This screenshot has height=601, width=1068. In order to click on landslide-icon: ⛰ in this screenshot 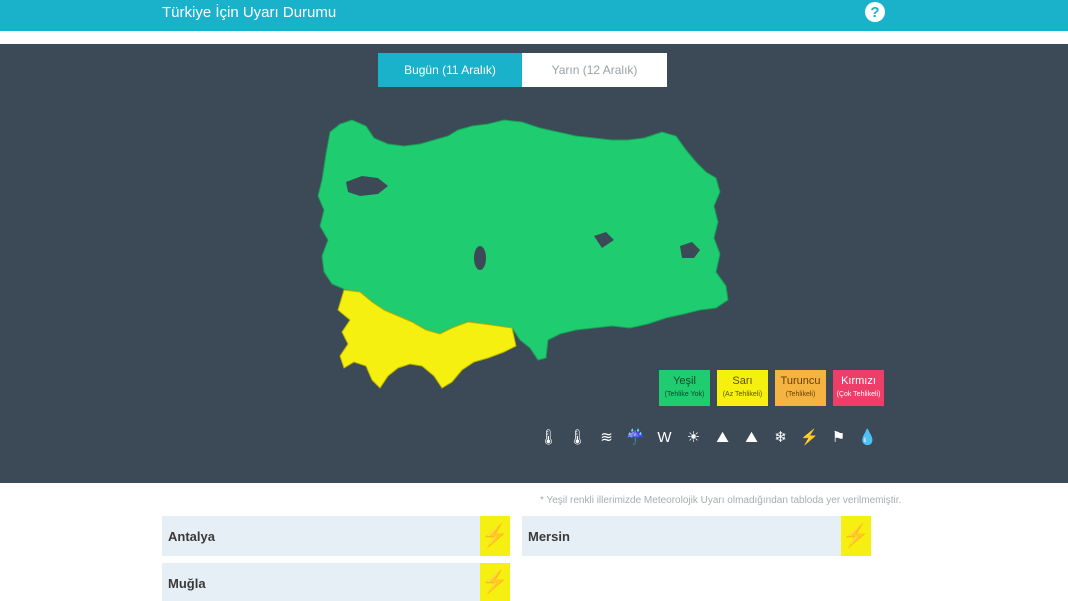, I will do `click(751, 438)`.